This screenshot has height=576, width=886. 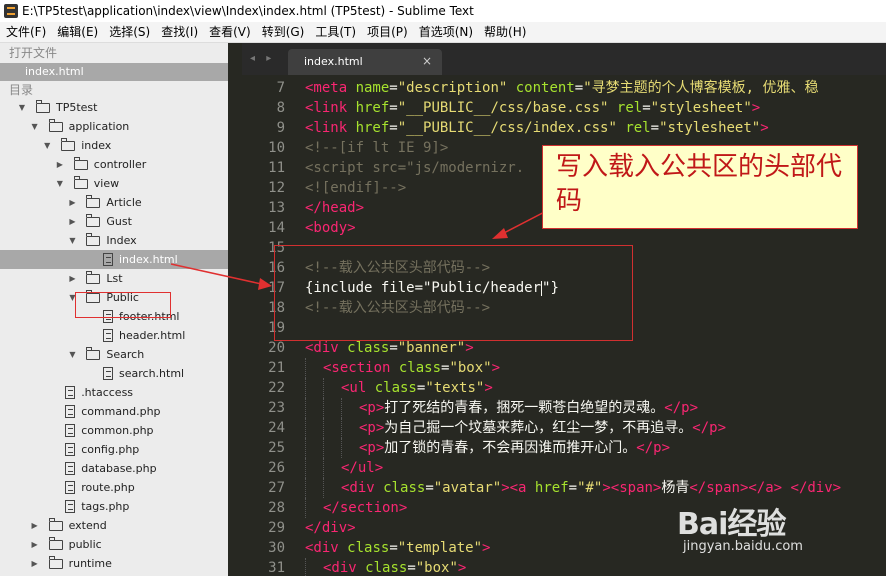 I want to click on annotation-arrows, so click(x=364, y=247).